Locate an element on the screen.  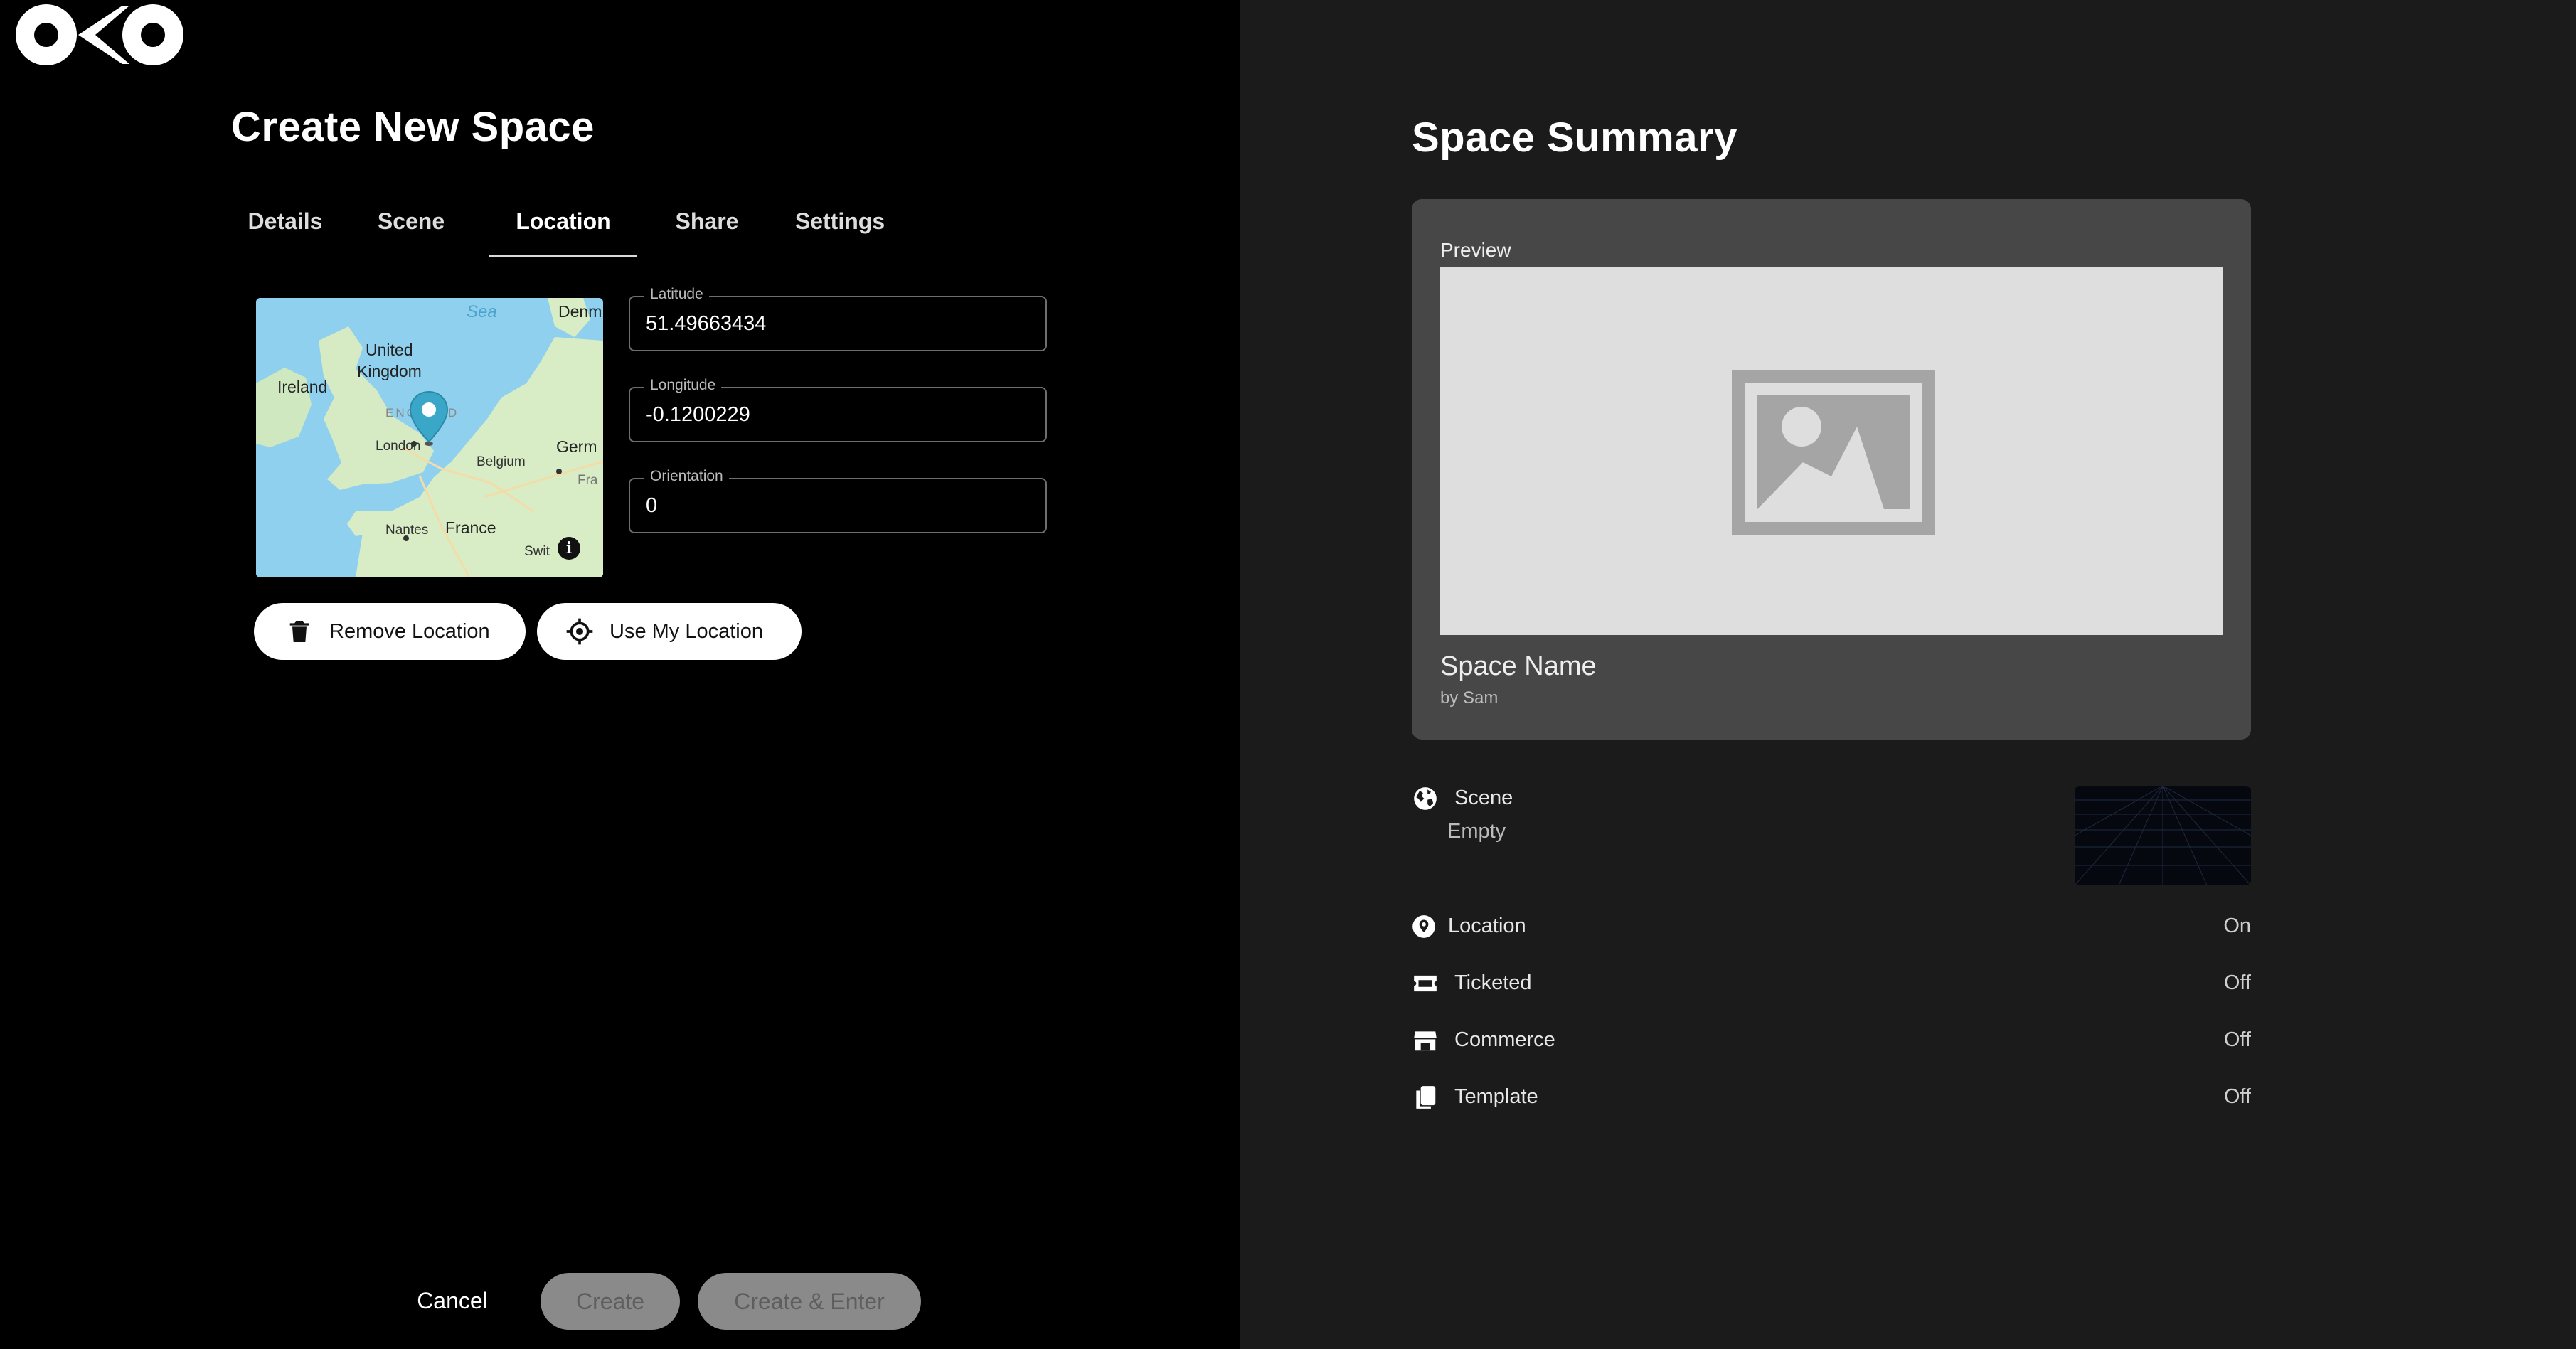
map-pin-icon is located at coordinates (428, 418).